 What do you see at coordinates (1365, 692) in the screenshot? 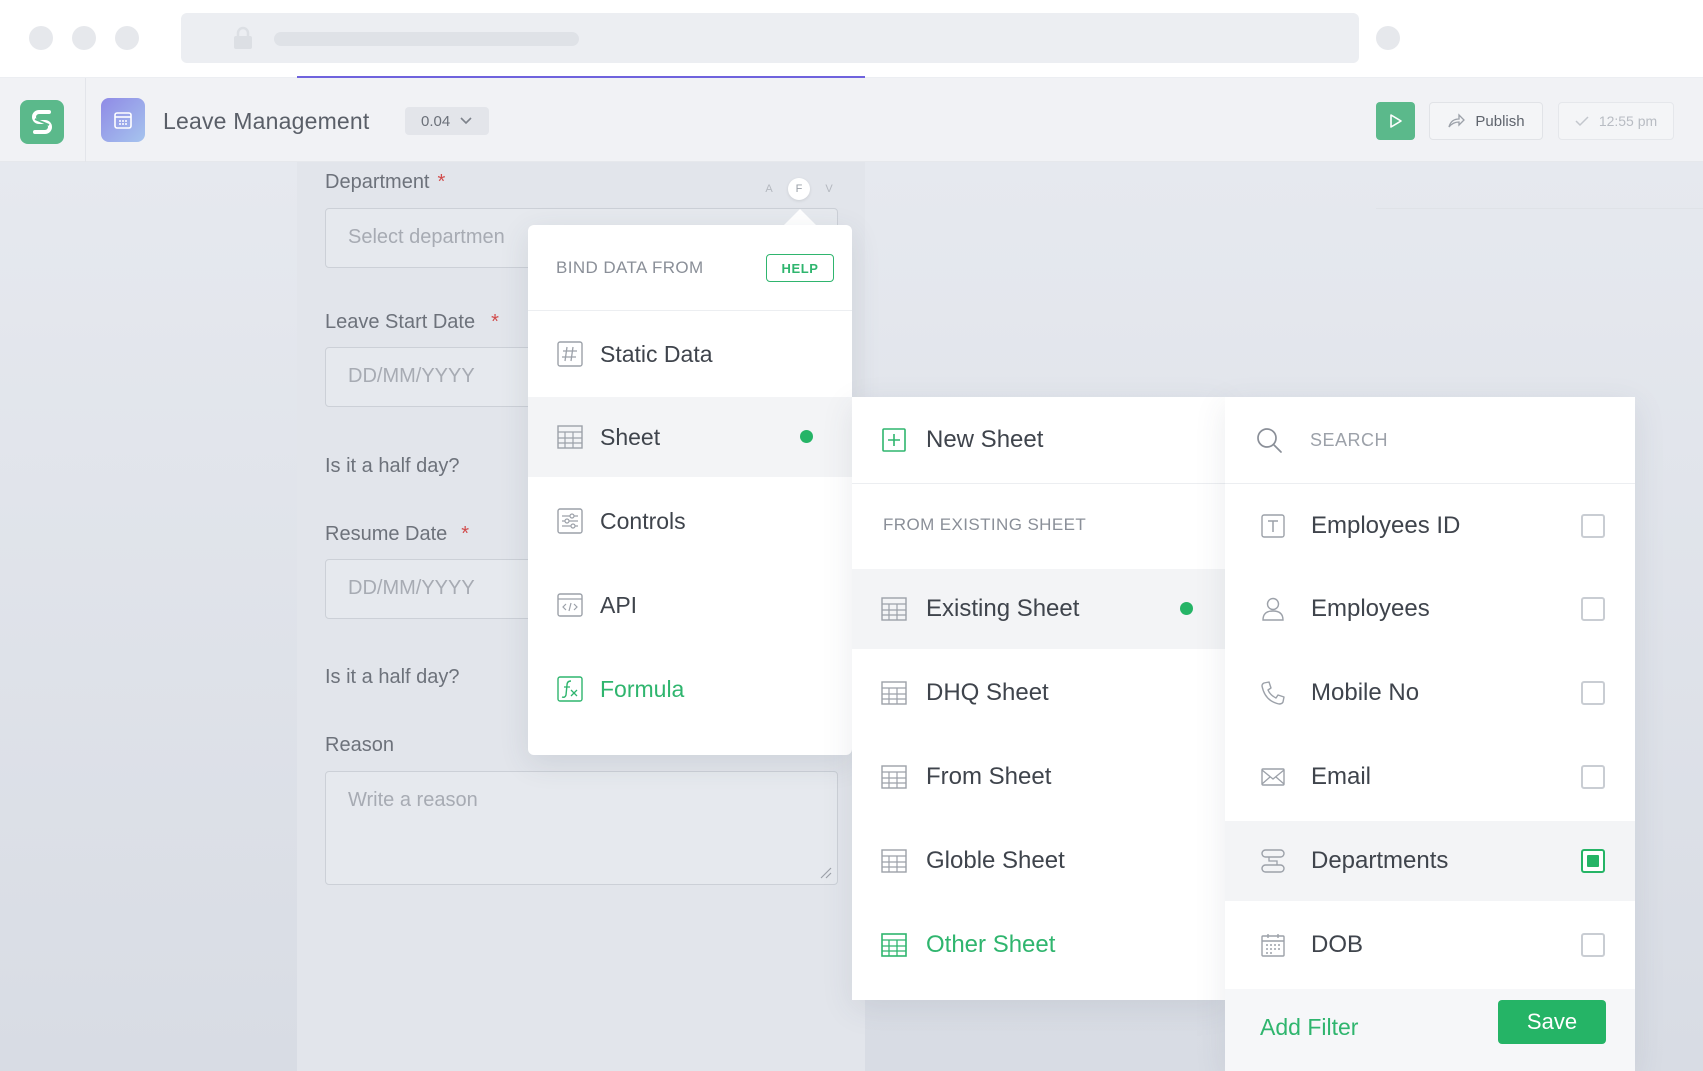
I see `field-item-label: Mobile No` at bounding box center [1365, 692].